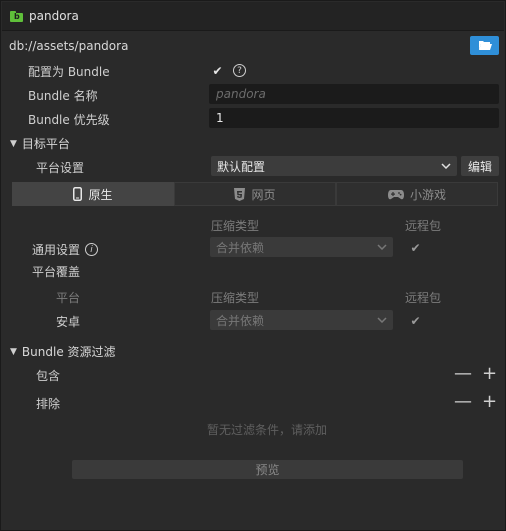 This screenshot has height=531, width=506. Describe the element at coordinates (69, 46) in the screenshot. I see `asset-path: db://assets/pandora` at that location.